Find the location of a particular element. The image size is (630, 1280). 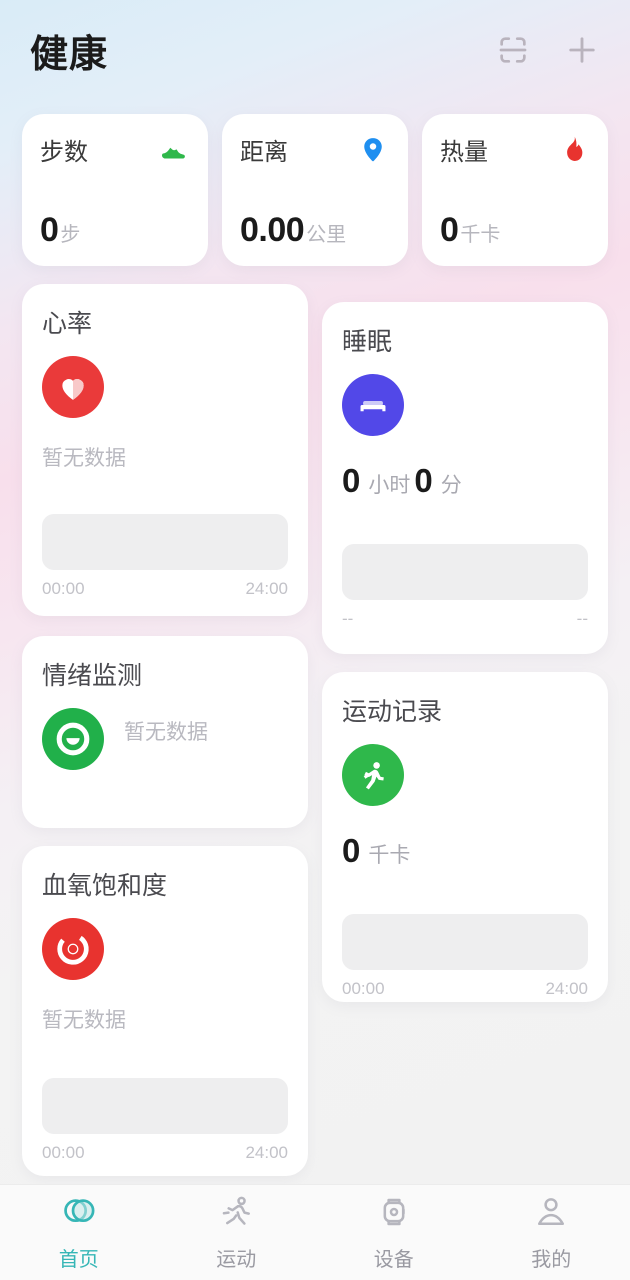

sport-value: 0 千卡 is located at coordinates (465, 851).